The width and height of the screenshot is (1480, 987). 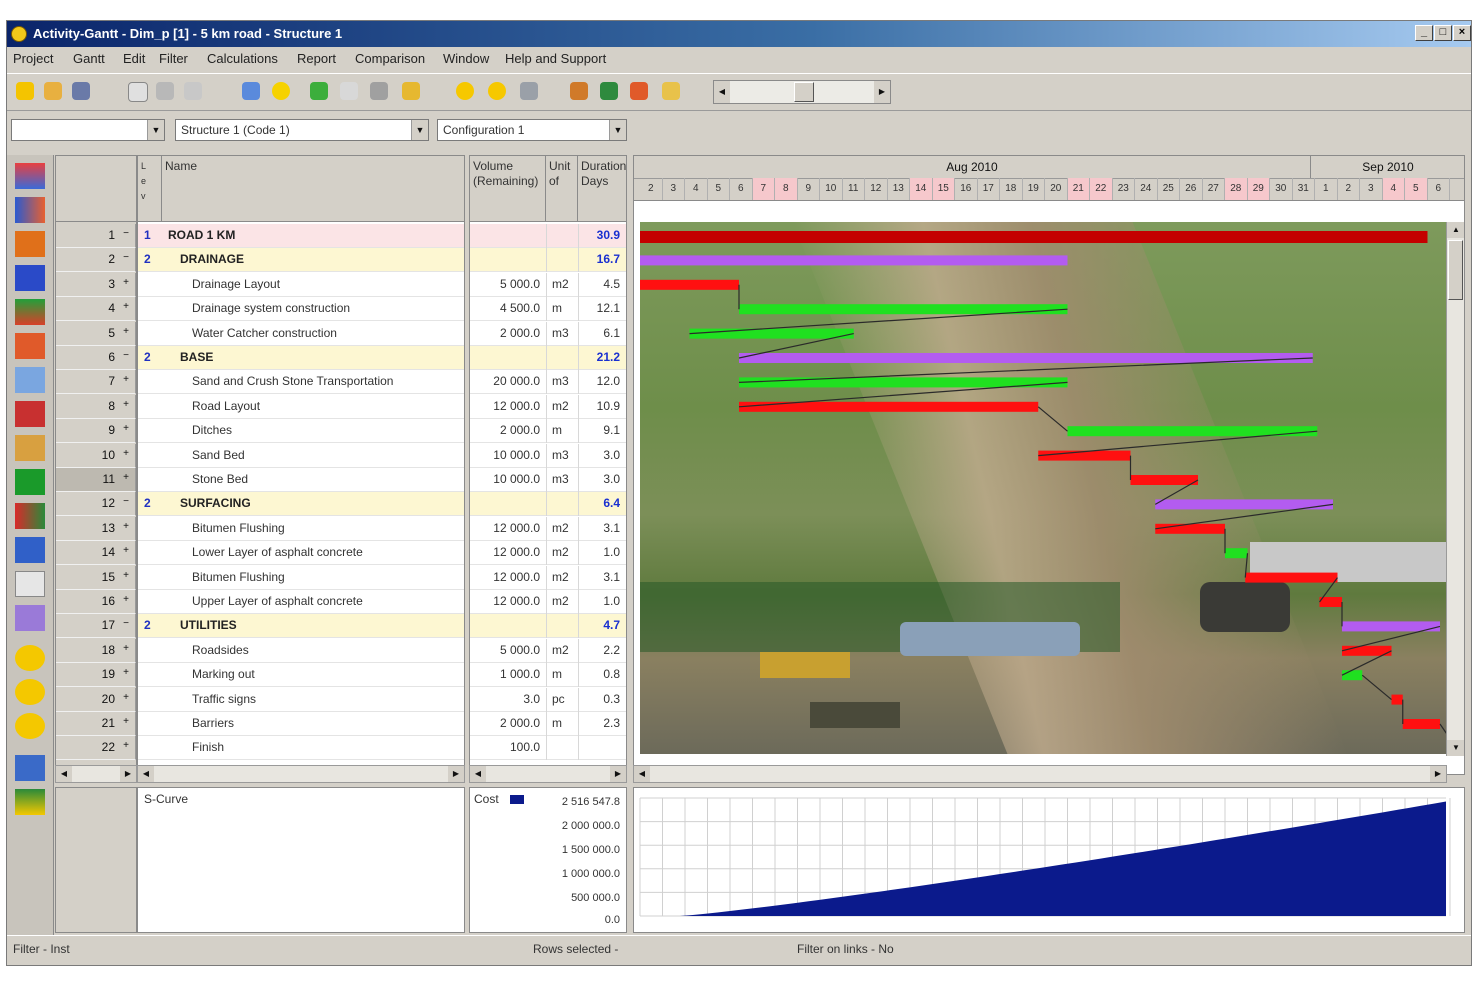 I want to click on print-icon, so click(x=165, y=91).